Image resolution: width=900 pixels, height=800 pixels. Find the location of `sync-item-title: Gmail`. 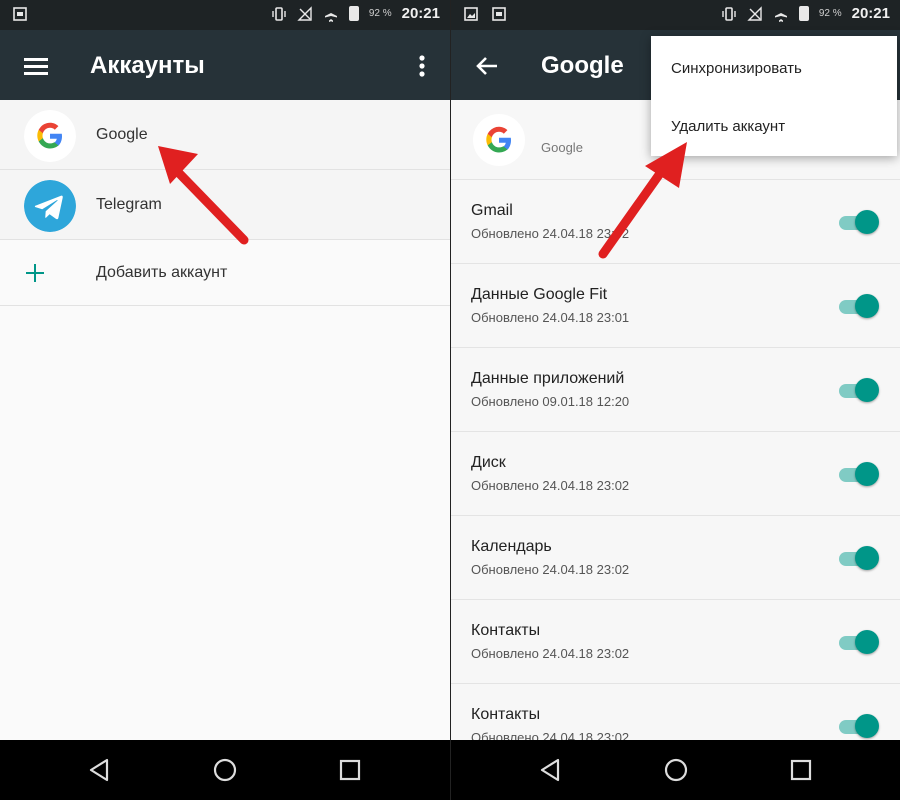

sync-item-title: Gmail is located at coordinates (492, 210).